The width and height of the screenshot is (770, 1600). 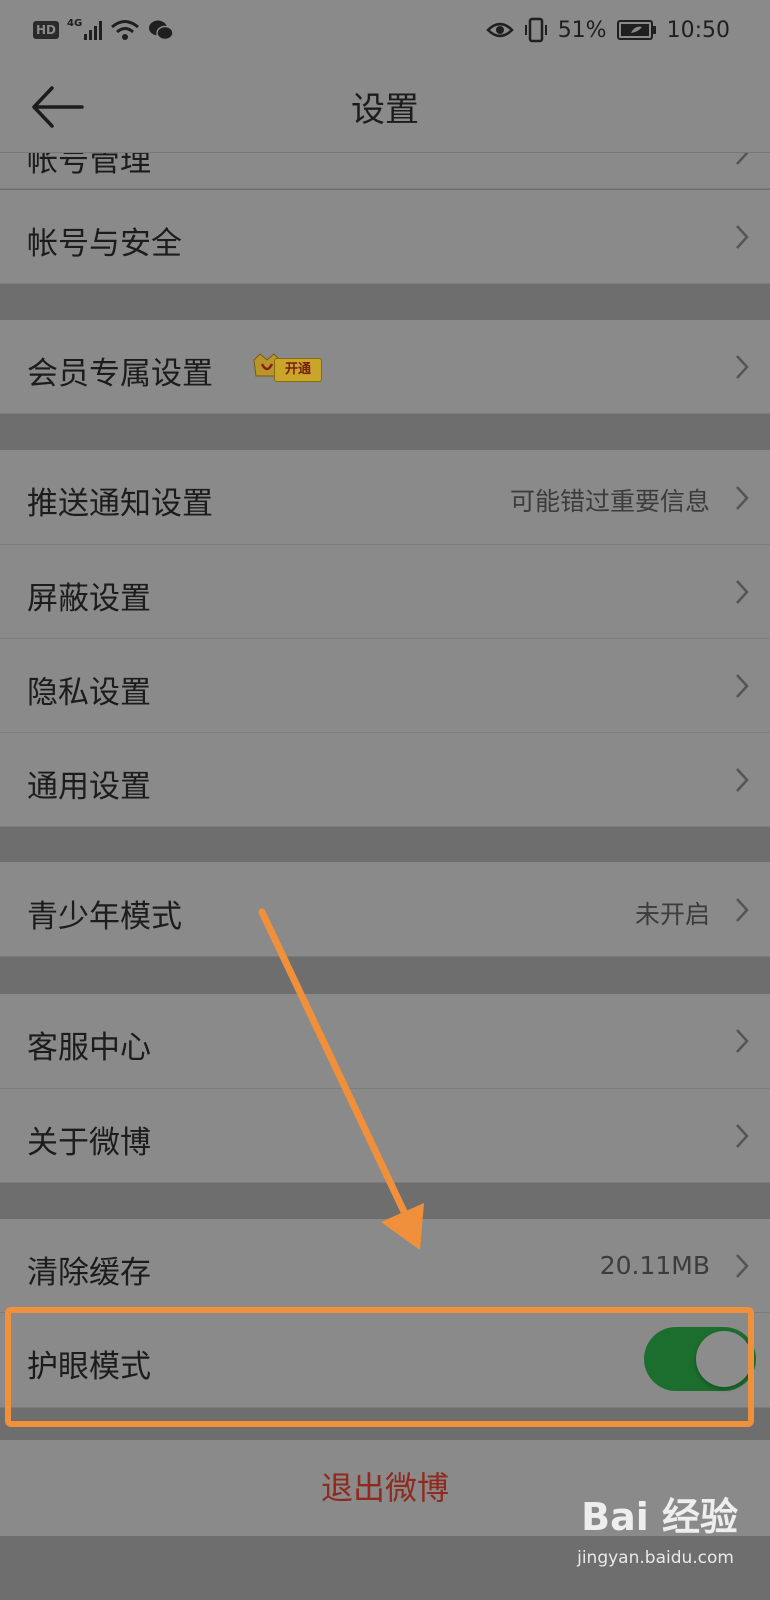 I want to click on row-block-settings: 屏蔽设置, so click(x=385, y=592).